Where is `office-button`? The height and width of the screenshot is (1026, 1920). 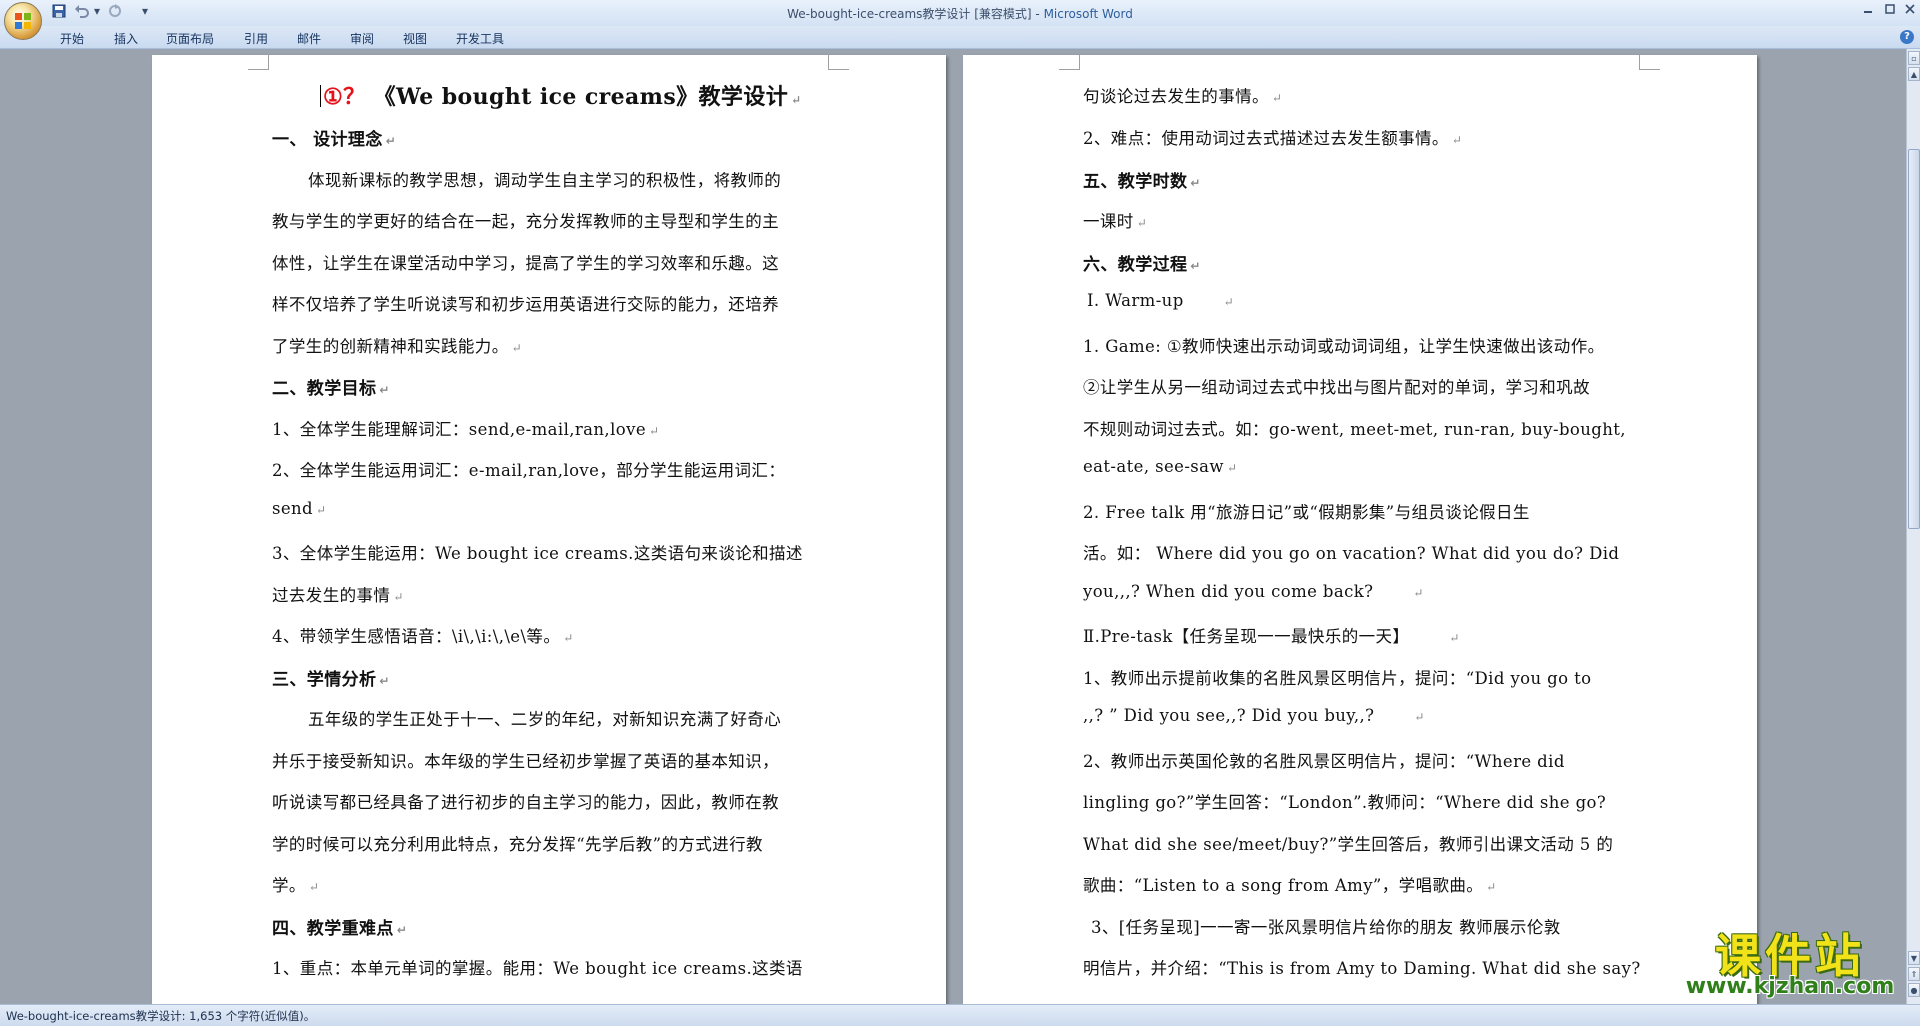
office-button is located at coordinates (23, 21).